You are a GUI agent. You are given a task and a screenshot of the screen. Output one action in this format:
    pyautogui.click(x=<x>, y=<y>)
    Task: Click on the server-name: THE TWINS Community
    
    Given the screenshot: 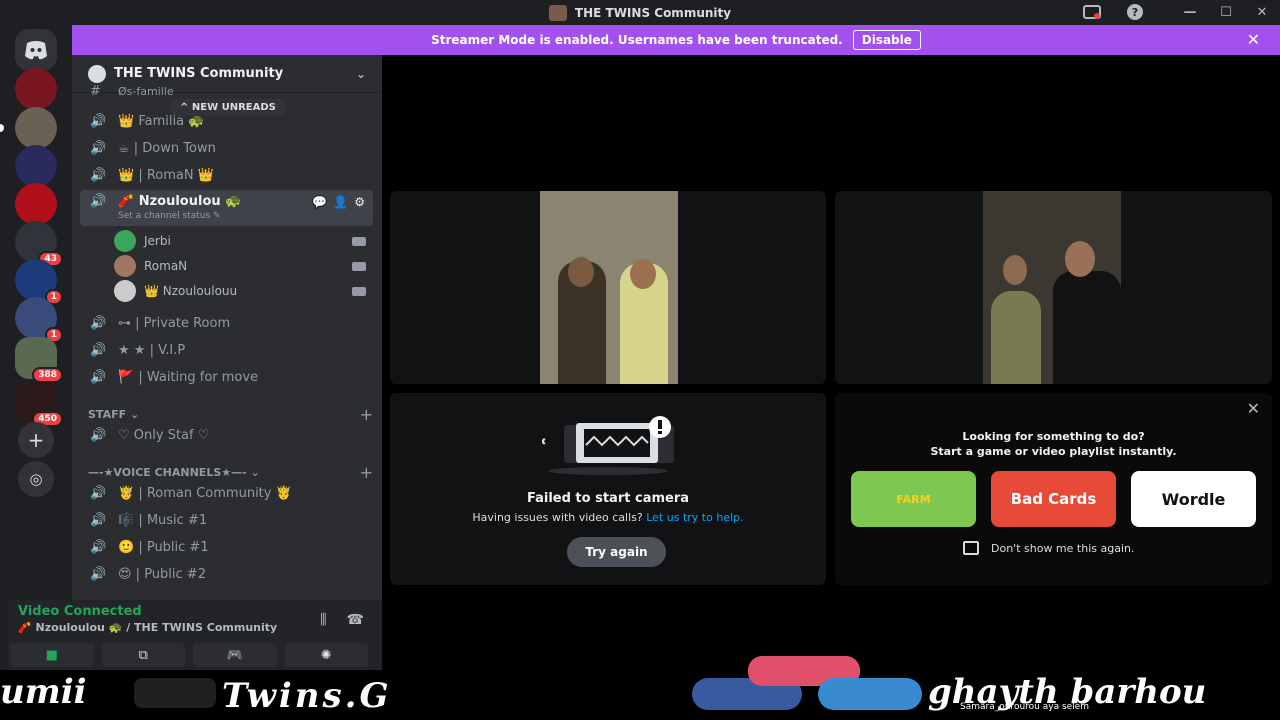 What is the action you would take?
    pyautogui.click(x=199, y=73)
    